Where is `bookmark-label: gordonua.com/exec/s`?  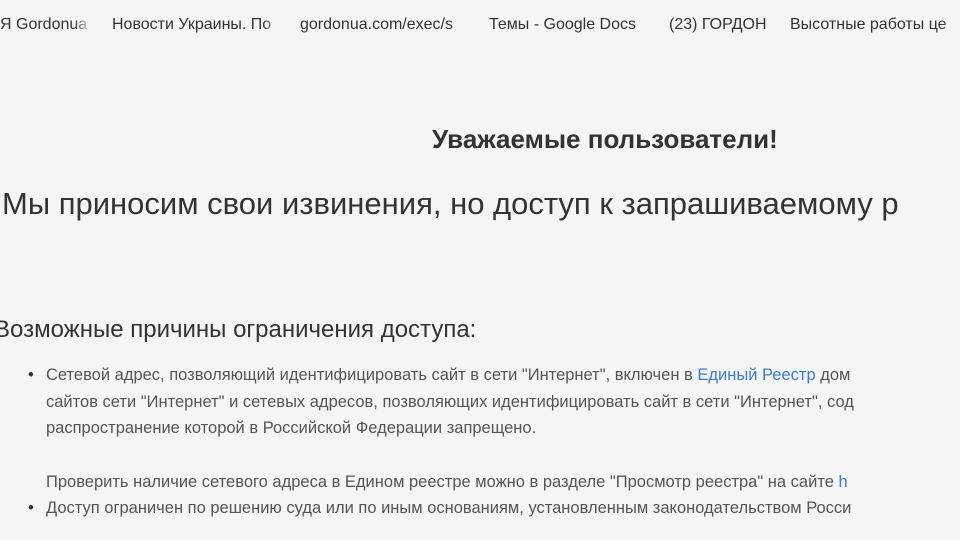
bookmark-label: gordonua.com/exec/s is located at coordinates (376, 24).